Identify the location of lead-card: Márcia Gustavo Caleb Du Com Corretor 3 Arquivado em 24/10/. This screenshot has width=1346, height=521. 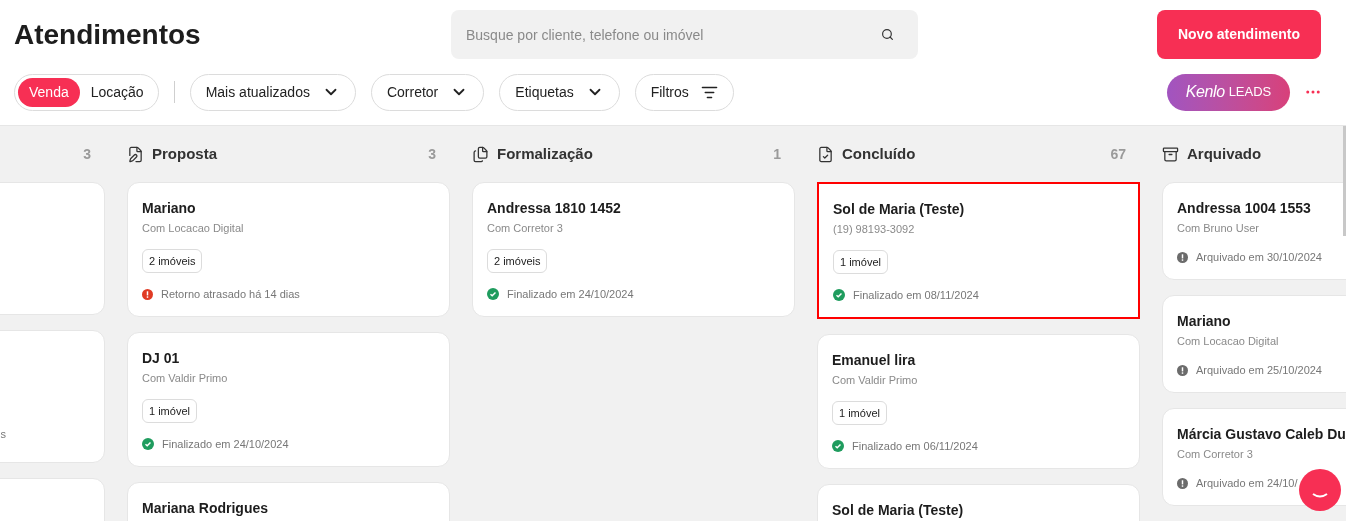
(1254, 457).